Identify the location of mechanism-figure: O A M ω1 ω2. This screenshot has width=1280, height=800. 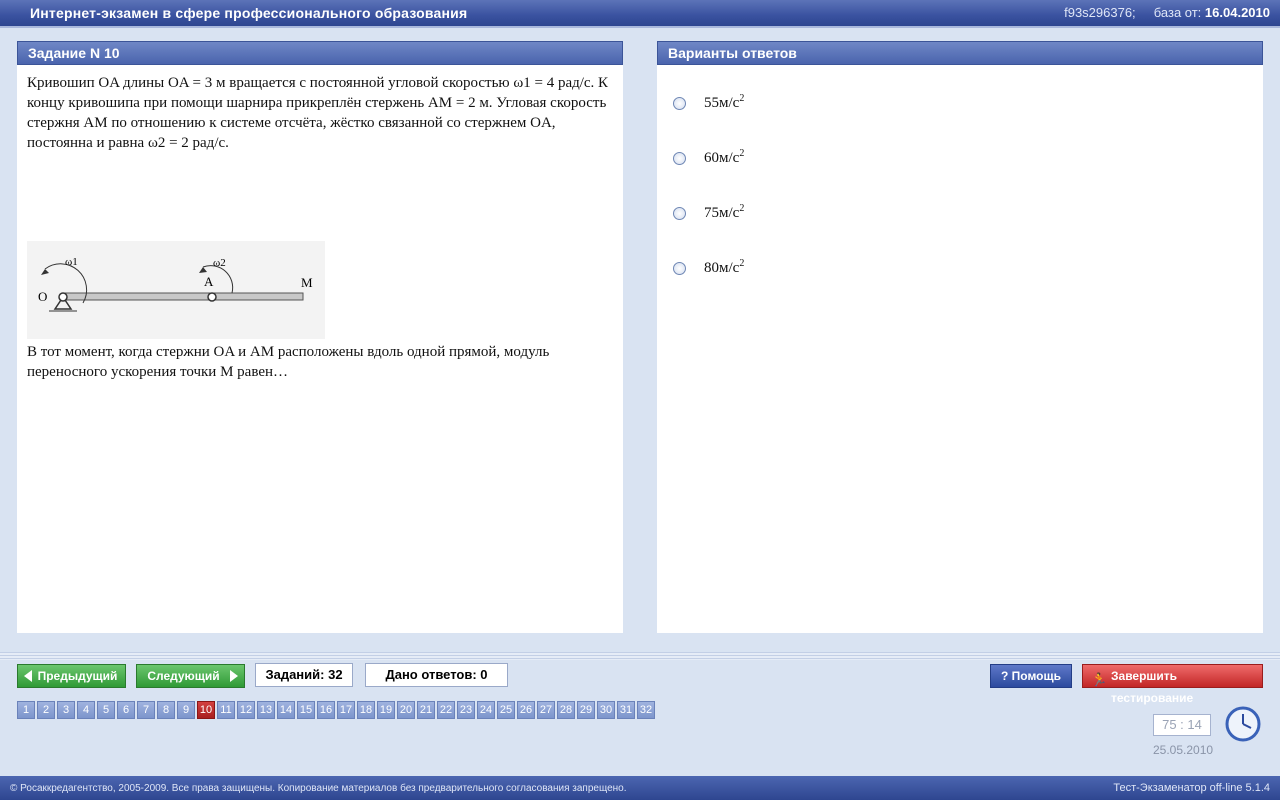
(176, 290).